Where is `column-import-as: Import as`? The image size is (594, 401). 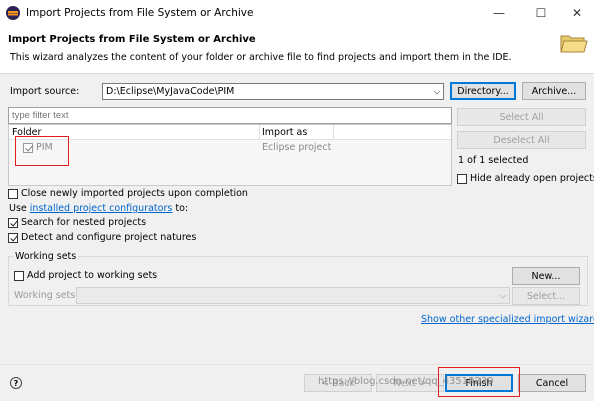 column-import-as: Import as is located at coordinates (284, 132).